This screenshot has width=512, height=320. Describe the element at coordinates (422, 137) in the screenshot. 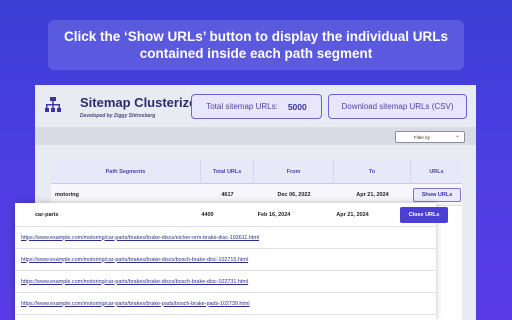

I see `filter-select-value: Filter by` at that location.